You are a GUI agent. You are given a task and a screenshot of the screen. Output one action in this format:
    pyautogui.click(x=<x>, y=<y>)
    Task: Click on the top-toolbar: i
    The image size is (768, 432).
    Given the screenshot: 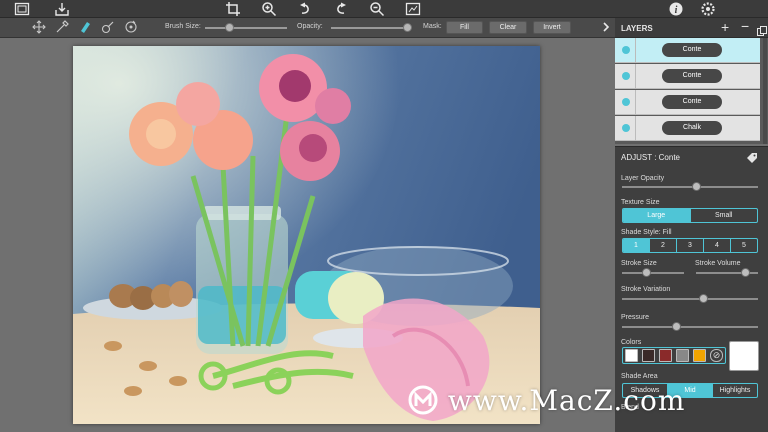 What is the action you would take?
    pyautogui.click(x=384, y=9)
    